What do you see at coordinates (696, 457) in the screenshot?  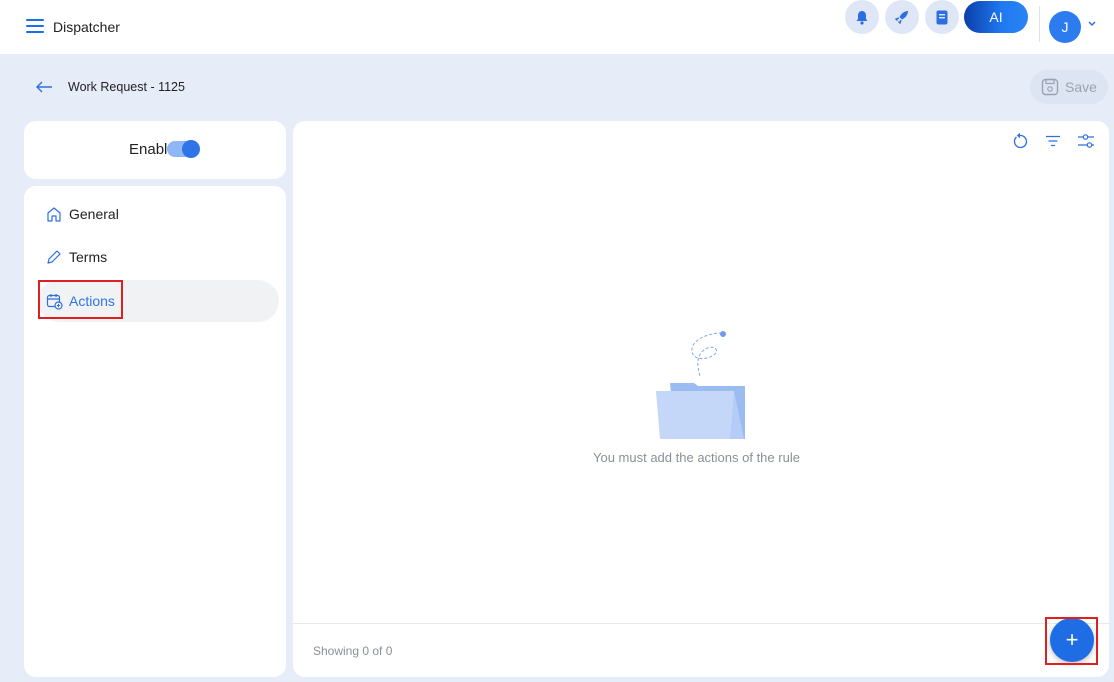 I see `empty-state-message: You must add the actions of the rule` at bounding box center [696, 457].